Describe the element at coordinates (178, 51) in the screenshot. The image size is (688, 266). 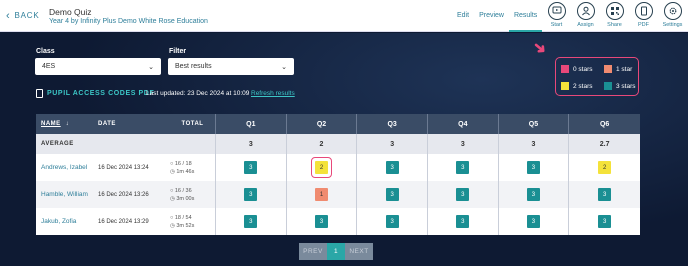
I see `filter-label: Filter` at that location.